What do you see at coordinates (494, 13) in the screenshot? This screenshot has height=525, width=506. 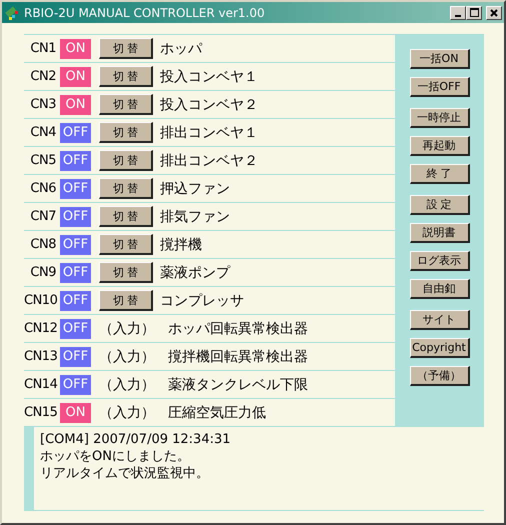 I see `close-icon` at bounding box center [494, 13].